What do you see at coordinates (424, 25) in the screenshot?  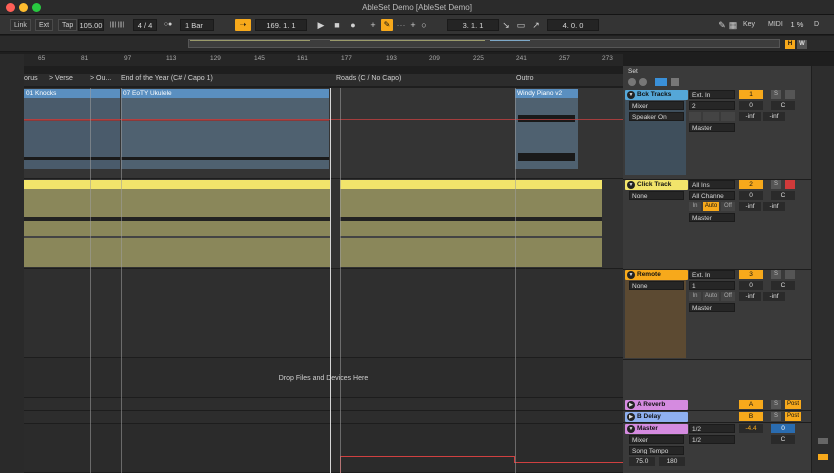 I see `punch-icon: ○` at bounding box center [424, 25].